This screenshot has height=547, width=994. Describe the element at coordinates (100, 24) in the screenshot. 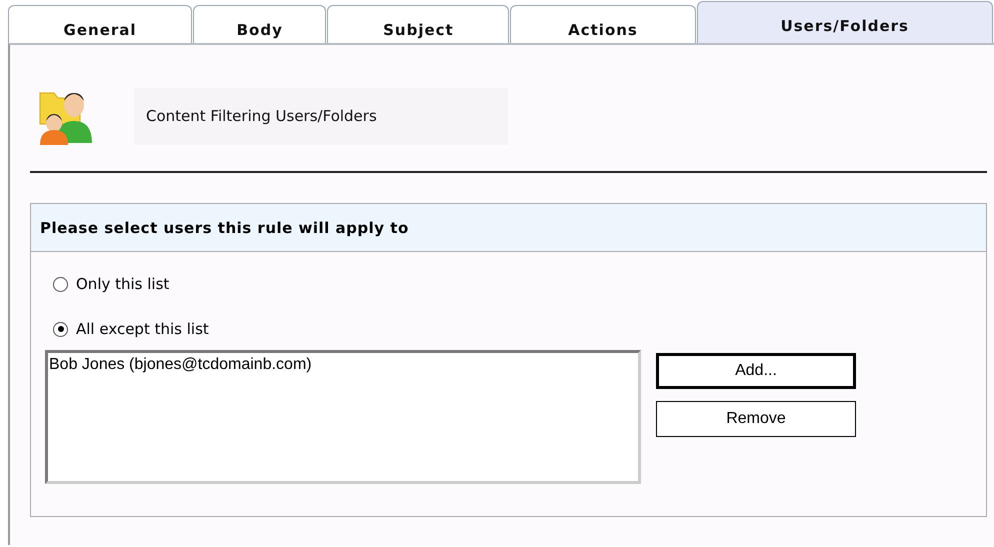

I see `tab: General` at that location.